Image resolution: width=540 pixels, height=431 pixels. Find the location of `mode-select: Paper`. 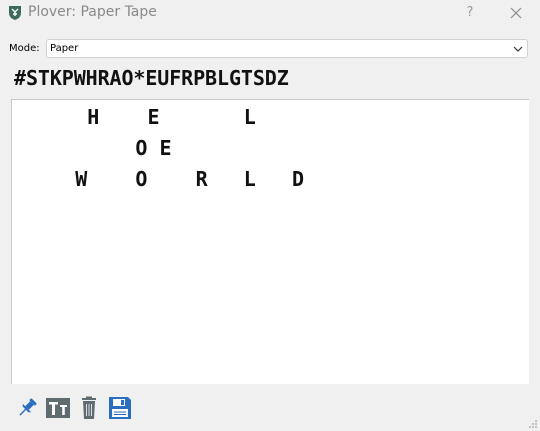

mode-select: Paper is located at coordinates (287, 48).